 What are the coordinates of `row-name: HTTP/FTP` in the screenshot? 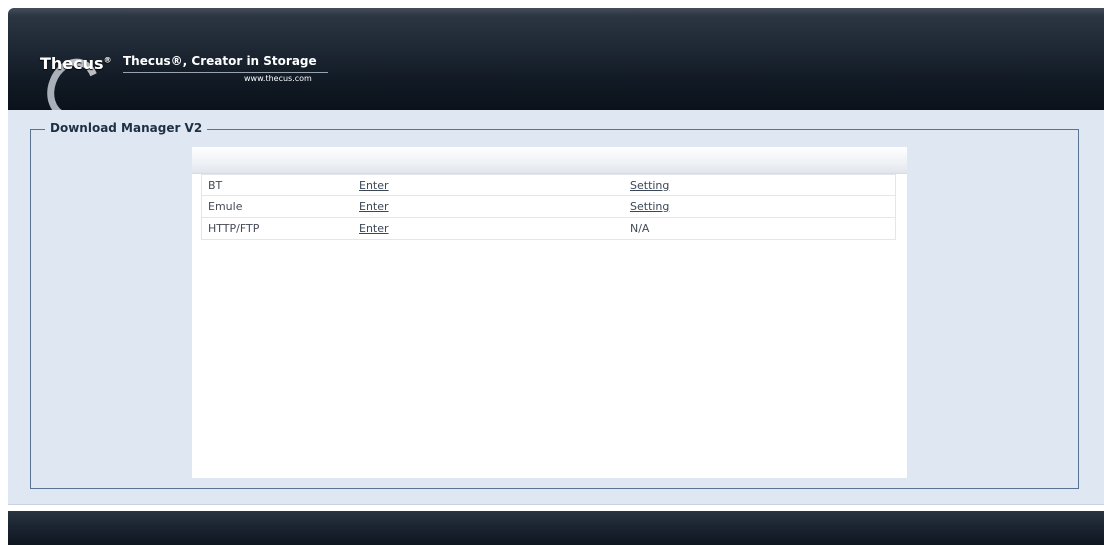 It's located at (234, 228).